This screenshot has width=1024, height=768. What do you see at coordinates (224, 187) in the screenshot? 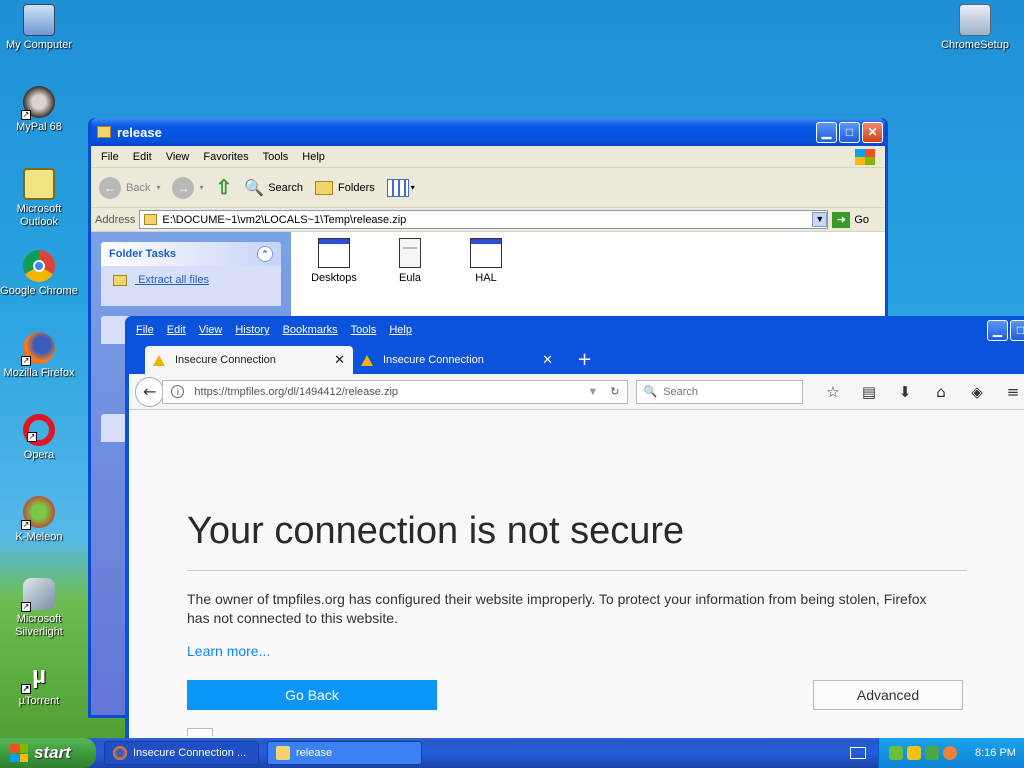
I see `up-folder-button: ⇧` at bounding box center [224, 187].